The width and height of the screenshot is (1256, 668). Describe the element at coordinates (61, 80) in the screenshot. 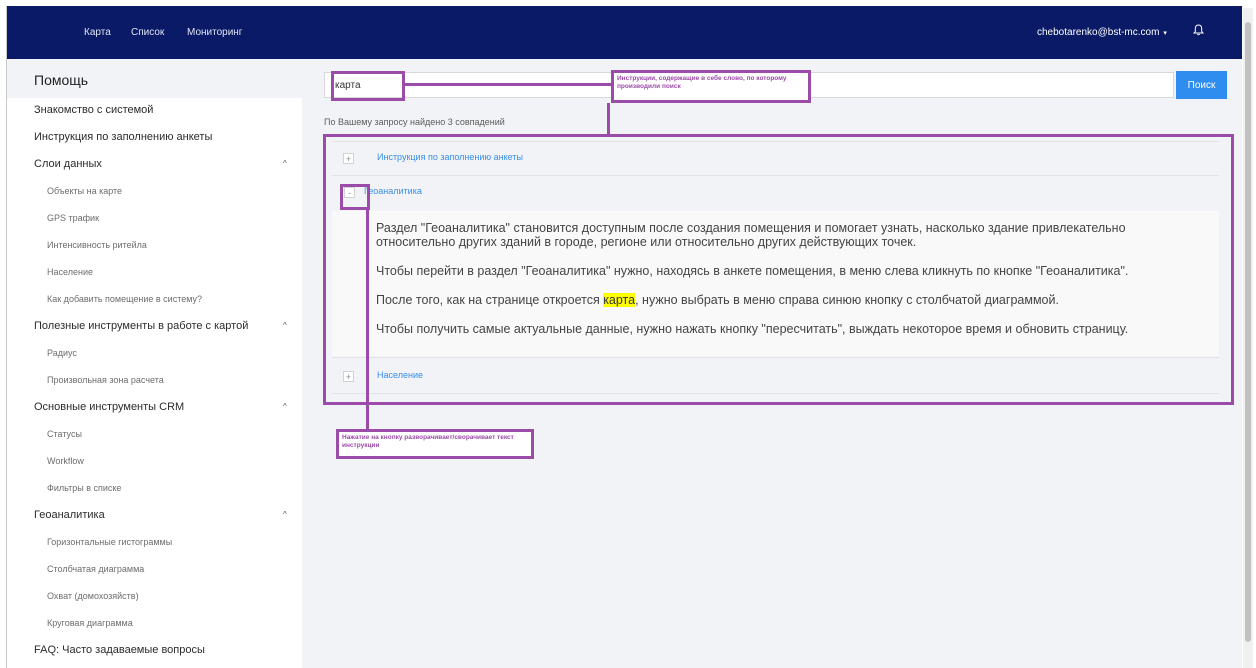

I see `sidebar-title: Помощь` at that location.